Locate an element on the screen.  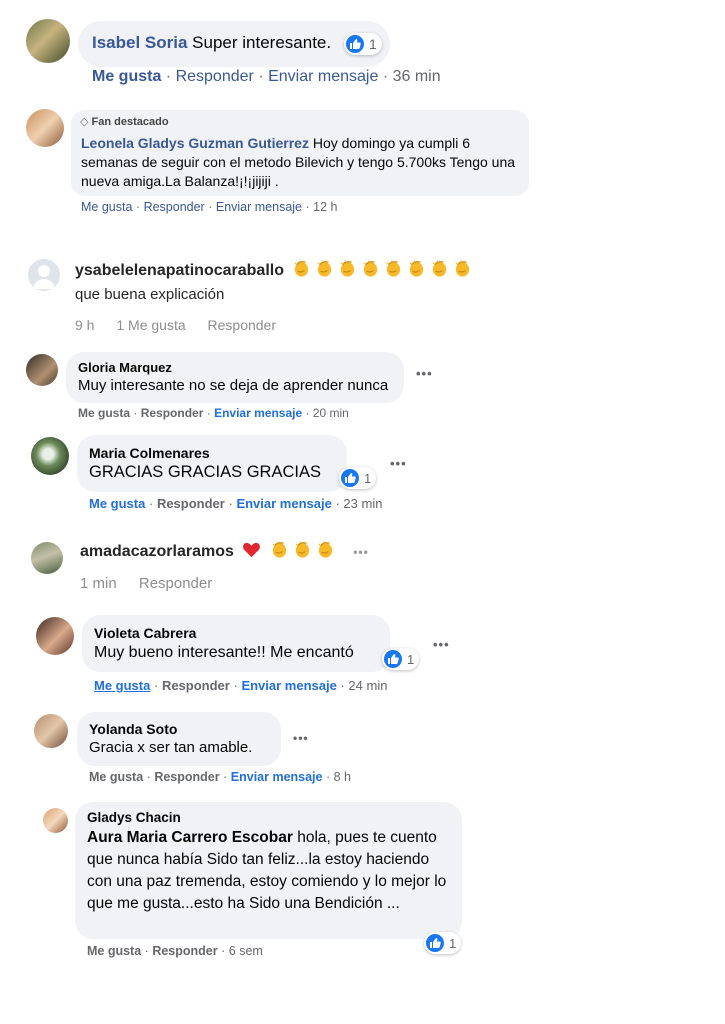
timestamp: 24 min is located at coordinates (368, 685).